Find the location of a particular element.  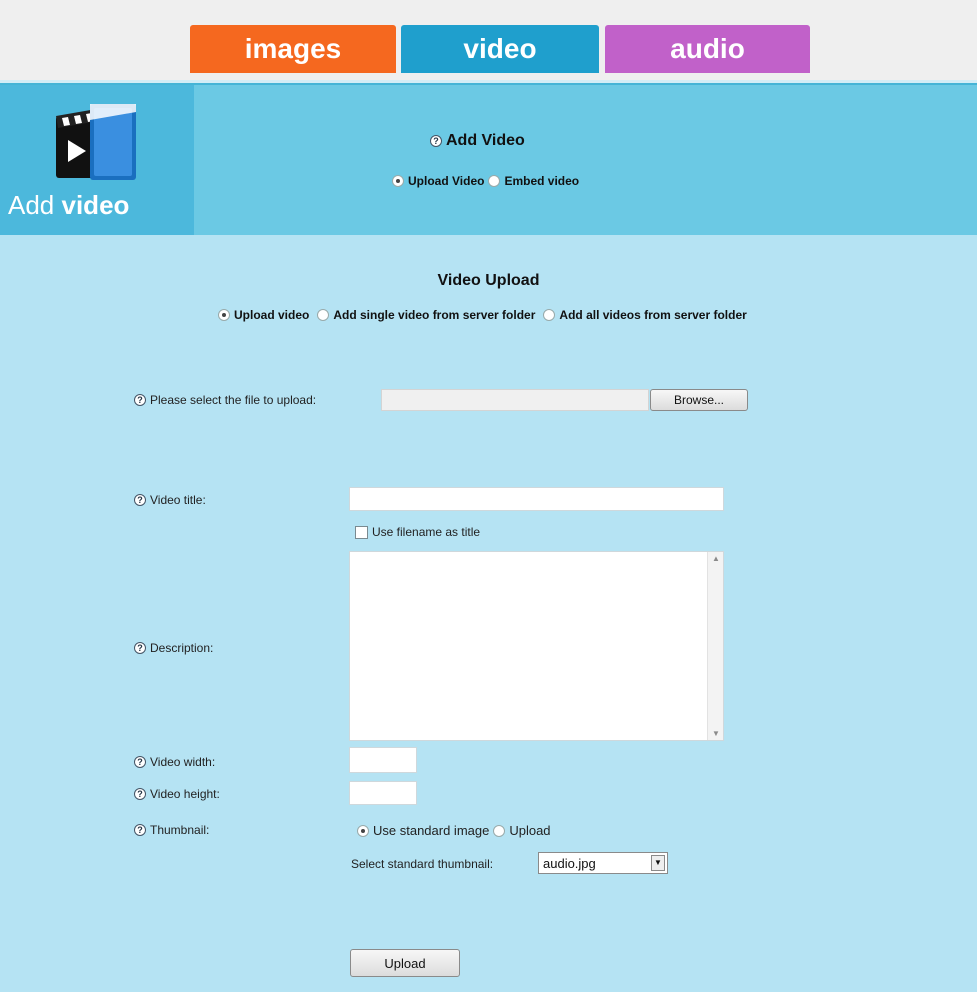

use-standard-image-radio is located at coordinates (363, 830).